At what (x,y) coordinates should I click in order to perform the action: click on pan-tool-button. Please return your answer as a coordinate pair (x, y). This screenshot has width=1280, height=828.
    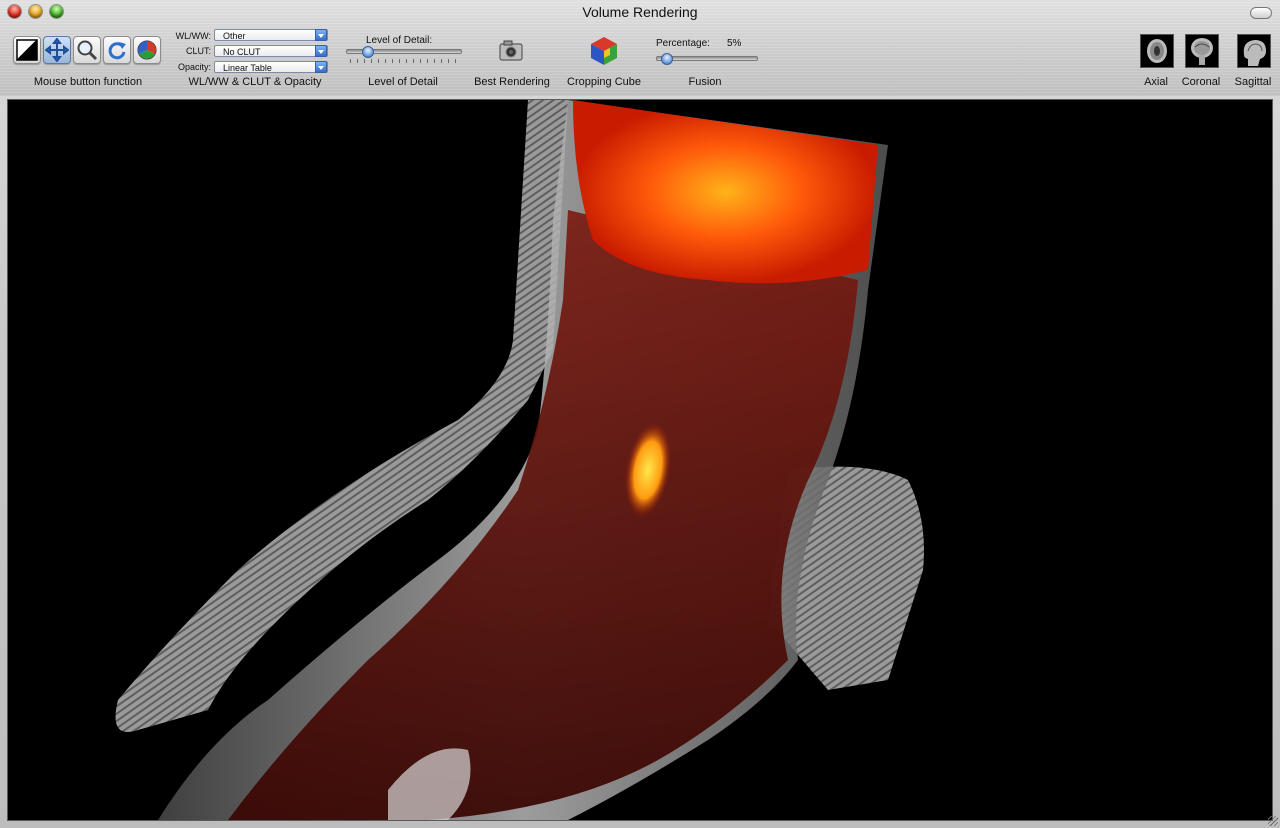
    Looking at the image, I should click on (57, 50).